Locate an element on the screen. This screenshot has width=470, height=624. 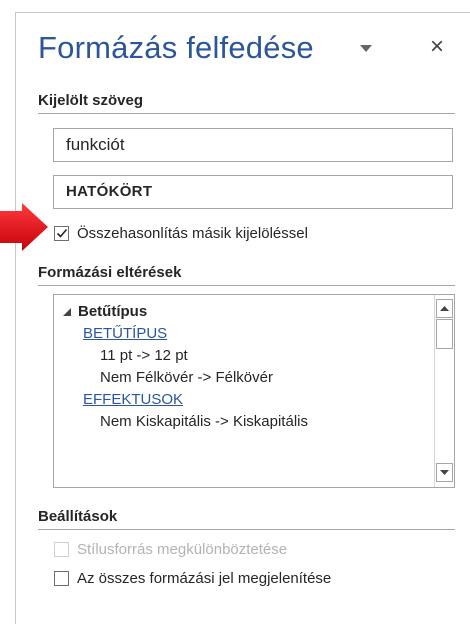
callout-arrow-icon is located at coordinates (24, 227).